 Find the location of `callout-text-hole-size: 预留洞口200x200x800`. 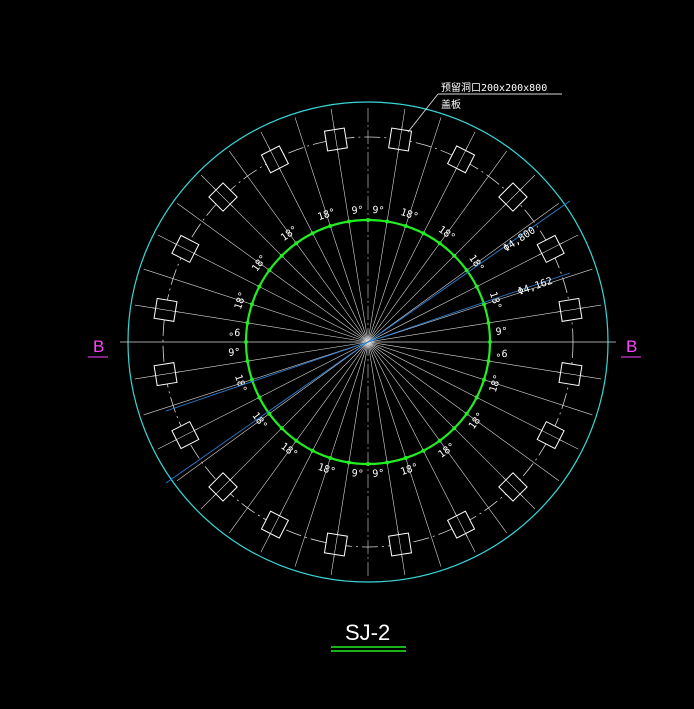

callout-text-hole-size: 预留洞口200x200x800 is located at coordinates (494, 87).